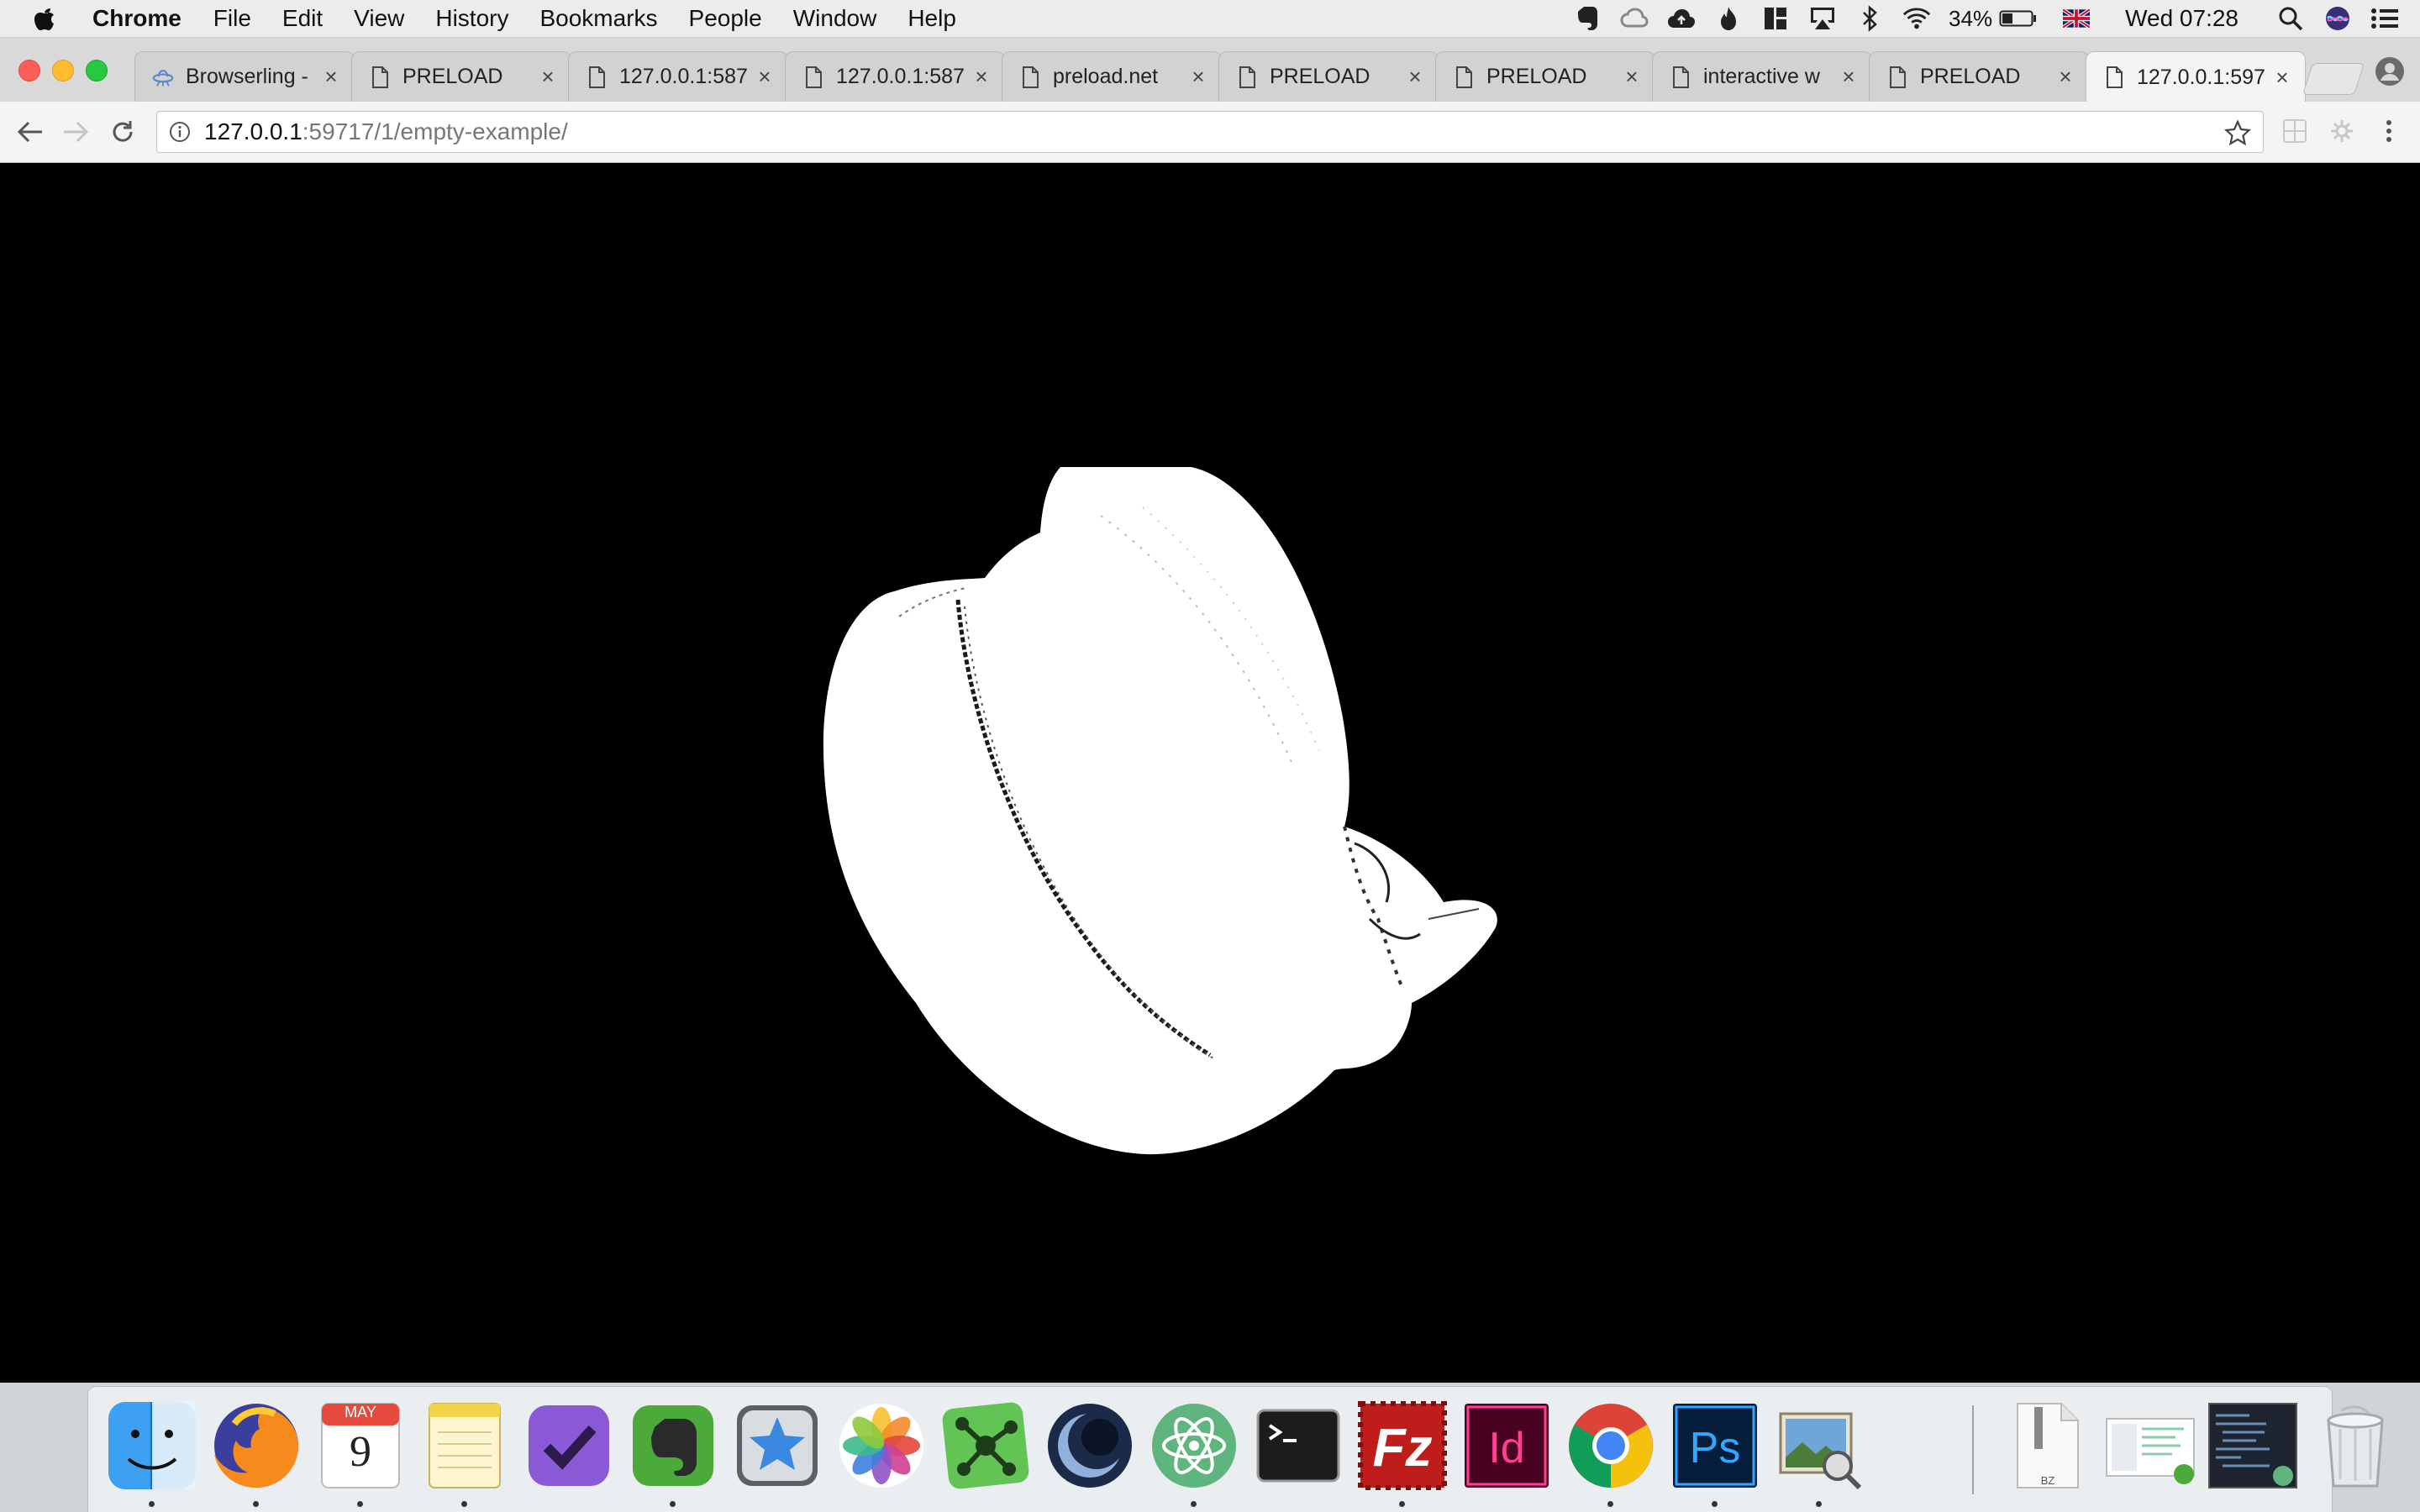 This screenshot has height=1512, width=2420. What do you see at coordinates (1973, 1449) in the screenshot?
I see `dock-separator` at bounding box center [1973, 1449].